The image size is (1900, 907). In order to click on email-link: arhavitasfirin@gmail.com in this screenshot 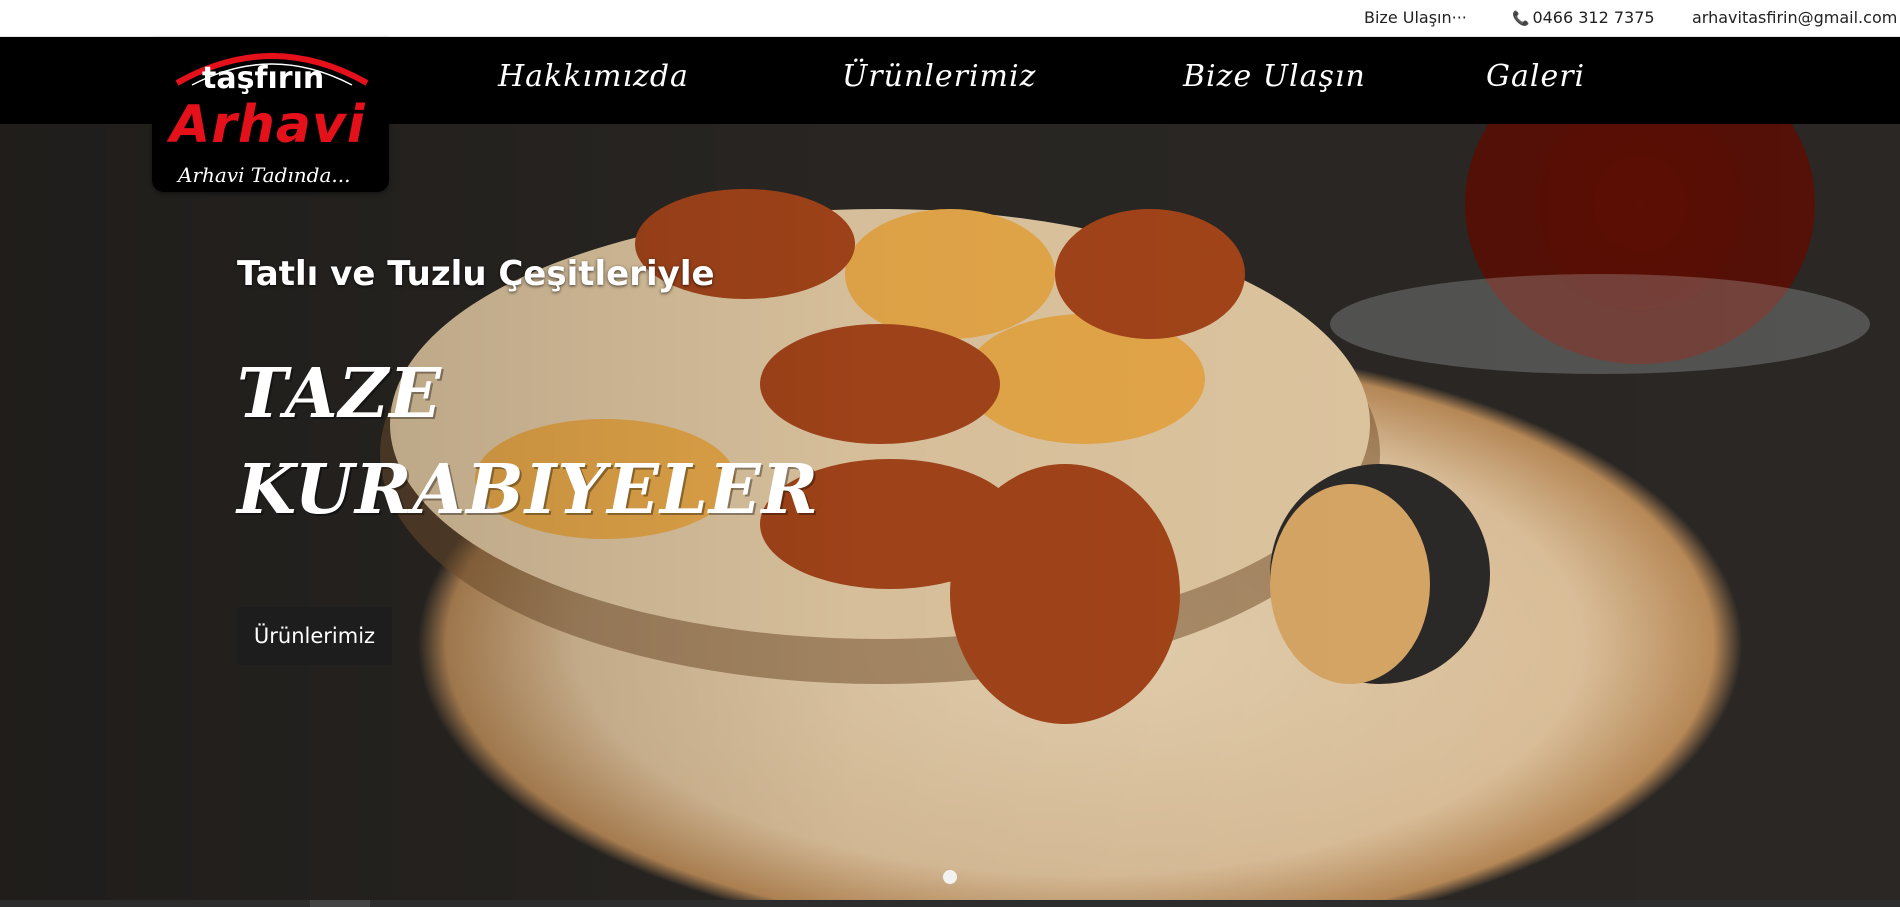, I will do `click(1794, 17)`.